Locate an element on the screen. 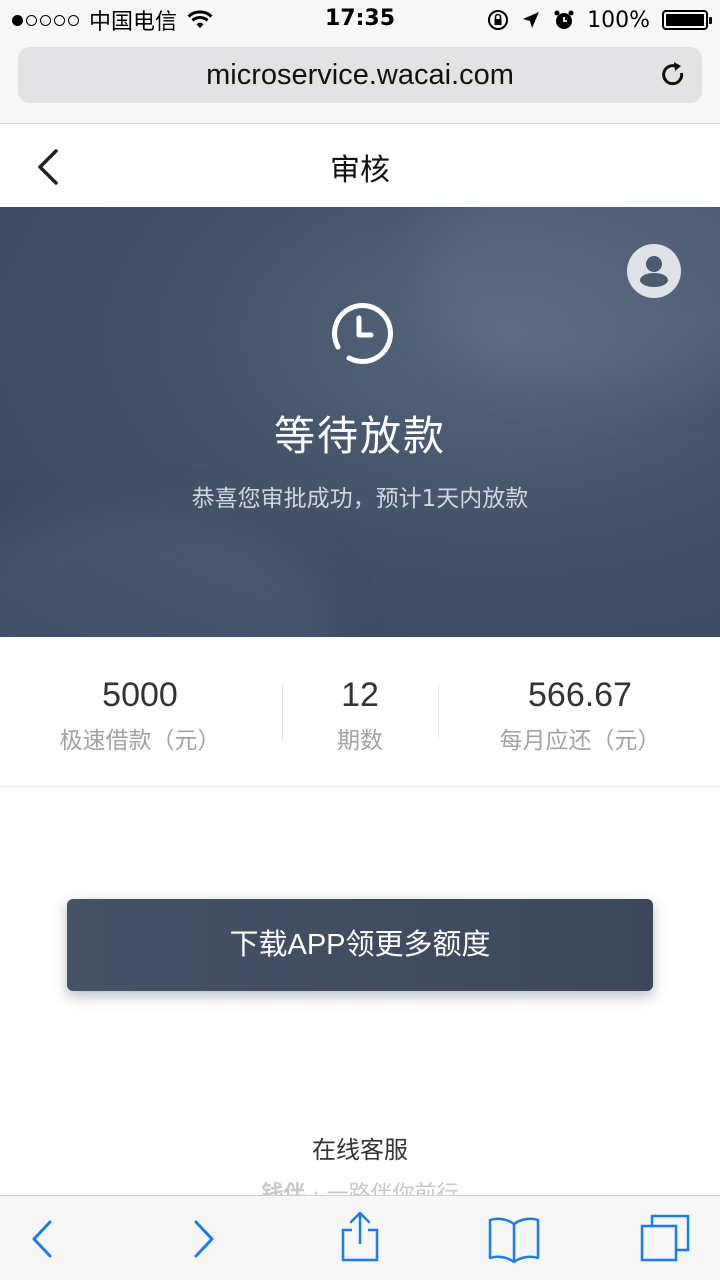 This screenshot has width=720, height=1280. status-bar: 中国电信 17:35 100% is located at coordinates (360, 20).